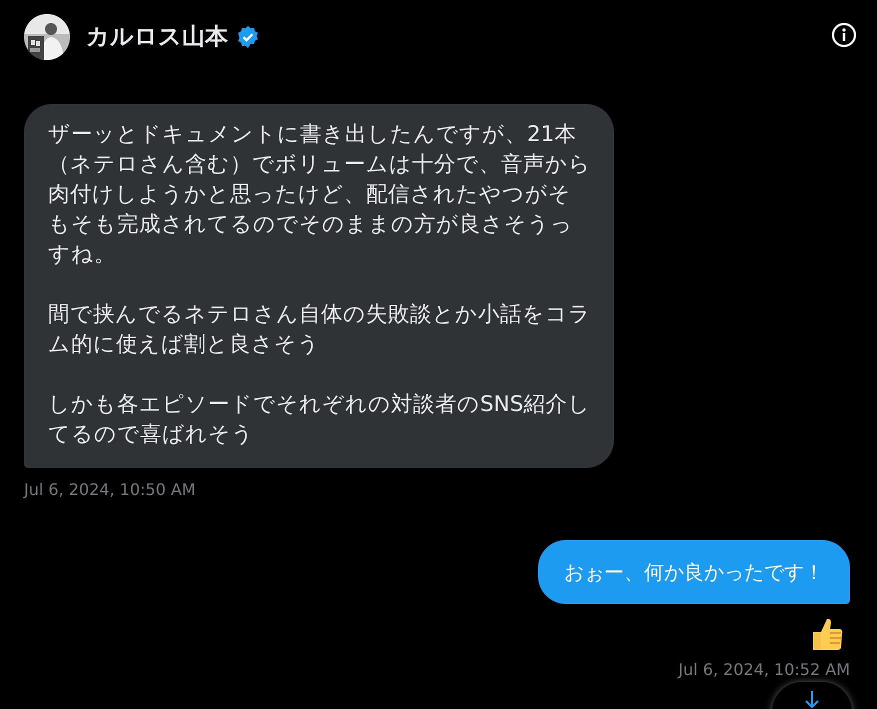 The width and height of the screenshot is (877, 709). Describe the element at coordinates (157, 37) in the screenshot. I see `user-name: カルロス山本` at that location.